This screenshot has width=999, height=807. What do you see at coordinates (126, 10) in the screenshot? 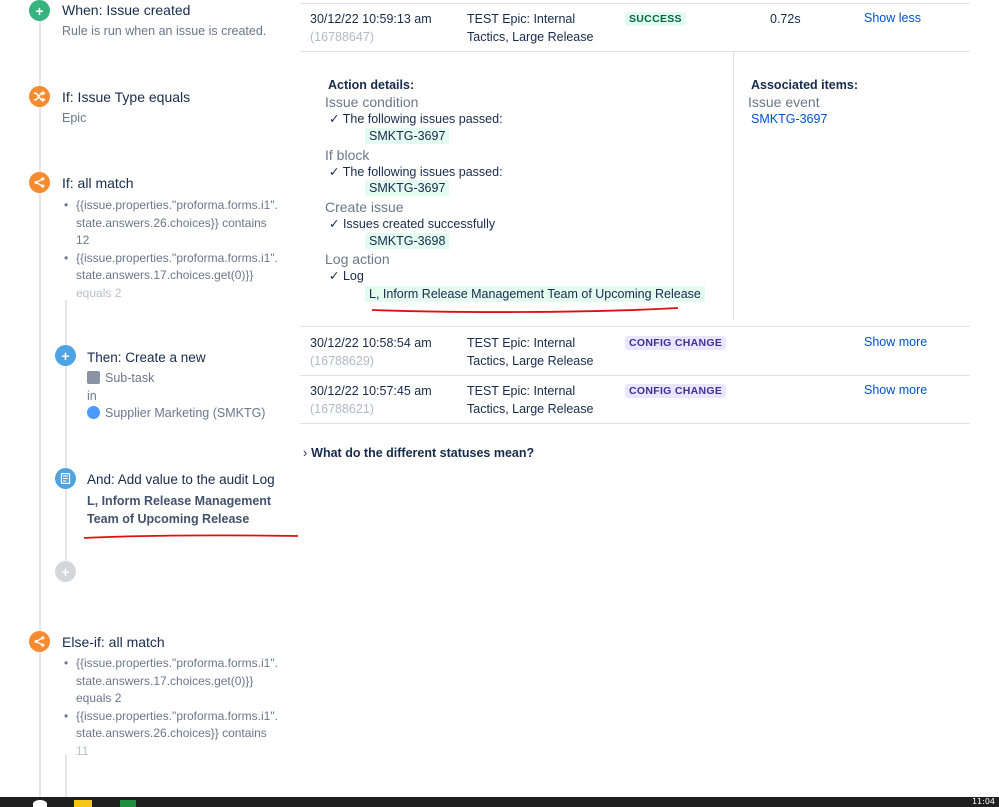
I see `trigger-title: When: Issue created` at bounding box center [126, 10].